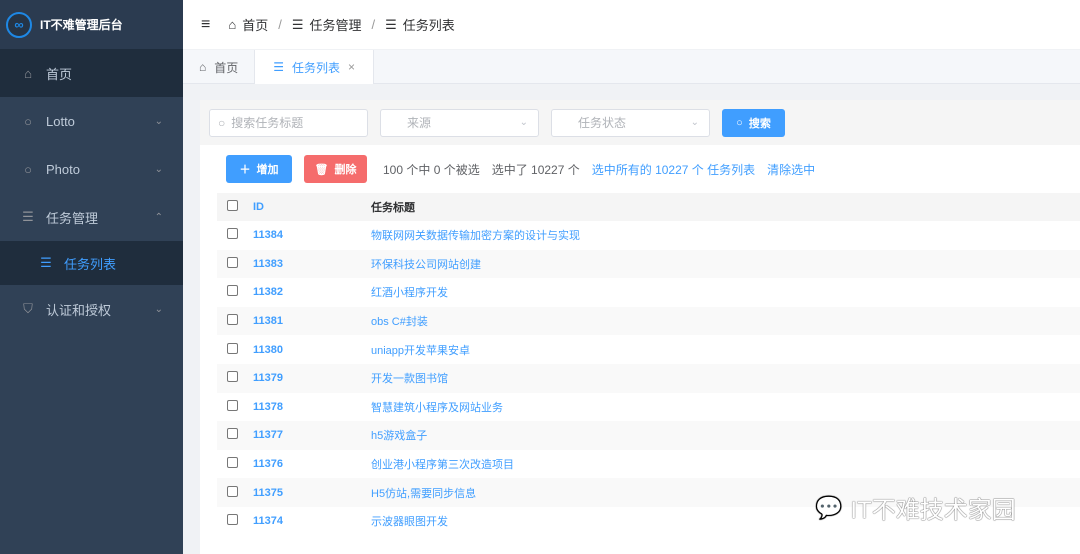 Image resolution: width=1080 pixels, height=554 pixels. Describe the element at coordinates (631, 24) in the screenshot. I see `top-header: ≡ ⌂ 首页 / ☰ 任务管理 / ☰ 任务列表` at that location.